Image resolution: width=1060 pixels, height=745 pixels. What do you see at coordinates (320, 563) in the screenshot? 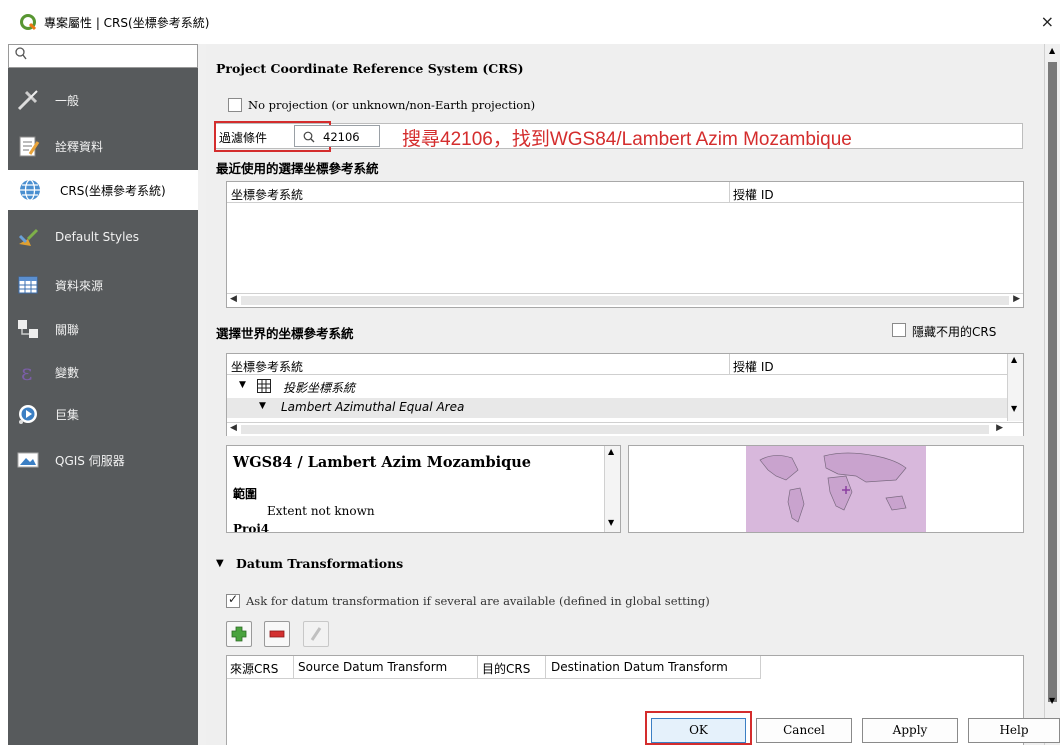
I see `datum-section-title: Datum Transformations` at bounding box center [320, 563].